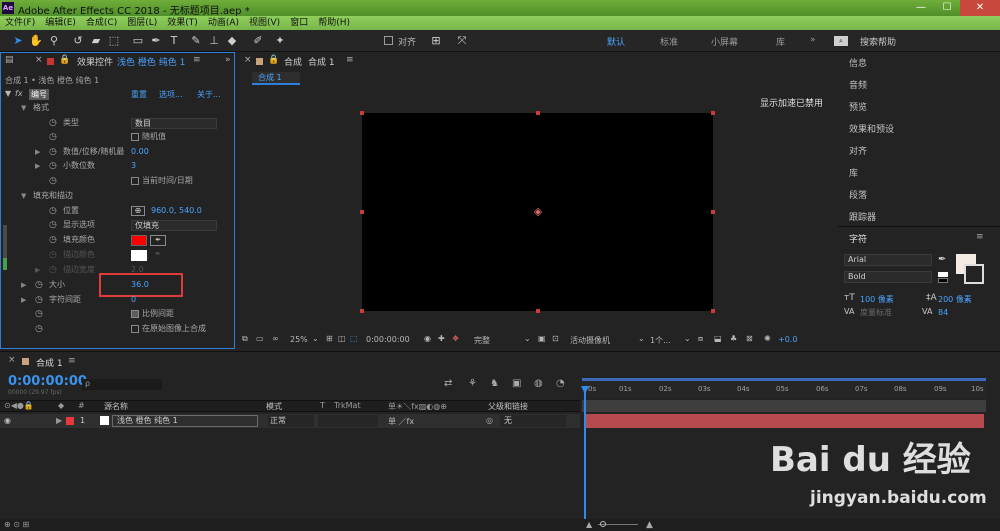  I want to click on panel-menu-icon: ▤, so click(9, 60).